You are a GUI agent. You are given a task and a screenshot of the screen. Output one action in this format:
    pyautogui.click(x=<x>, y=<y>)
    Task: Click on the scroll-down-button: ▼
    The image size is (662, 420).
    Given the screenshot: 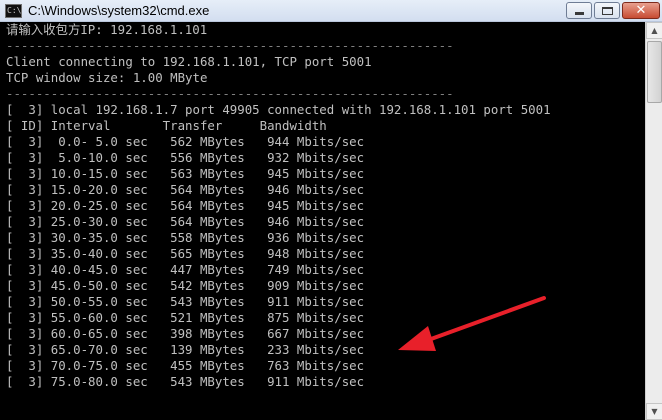 What is the action you would take?
    pyautogui.click(x=654, y=411)
    